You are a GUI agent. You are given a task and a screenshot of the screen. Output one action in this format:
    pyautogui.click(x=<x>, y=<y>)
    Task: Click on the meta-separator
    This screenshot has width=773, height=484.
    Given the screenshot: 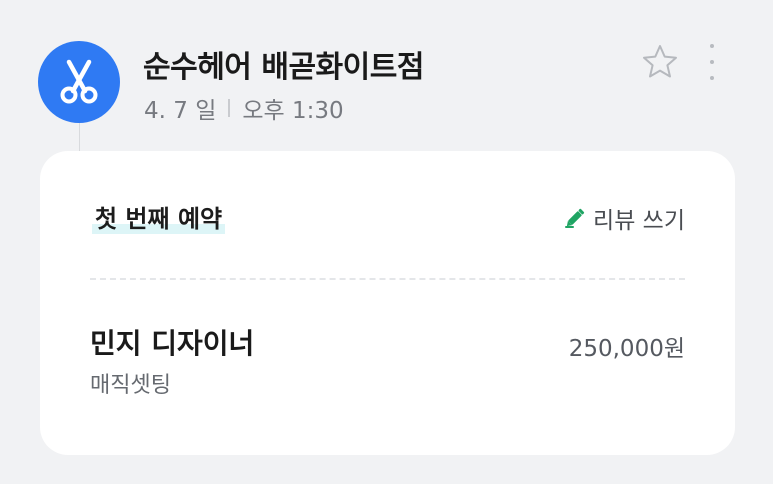 What is the action you would take?
    pyautogui.click(x=229, y=108)
    